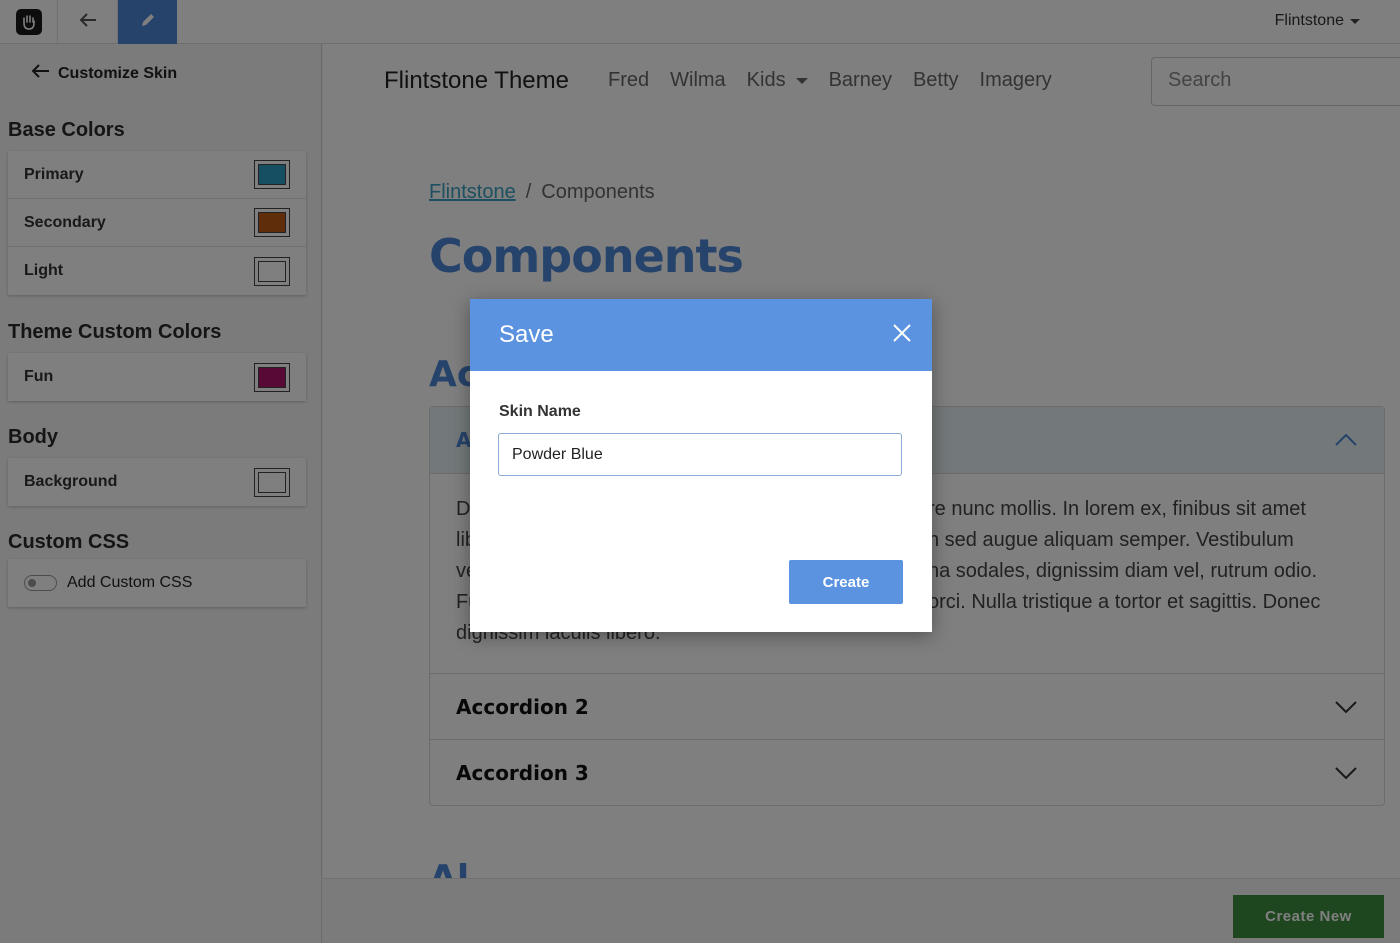 This screenshot has width=1400, height=943. I want to click on save-dialog-title: Save, so click(526, 334).